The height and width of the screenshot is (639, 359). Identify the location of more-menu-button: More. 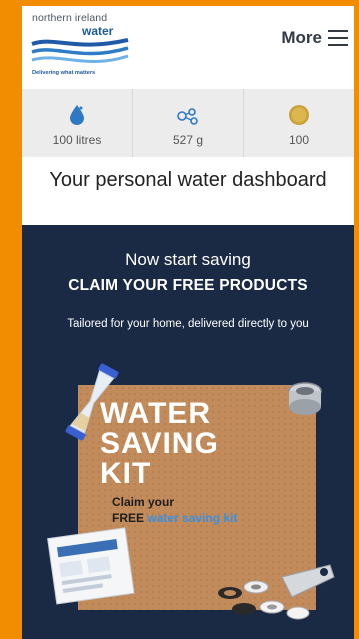
(314, 38).